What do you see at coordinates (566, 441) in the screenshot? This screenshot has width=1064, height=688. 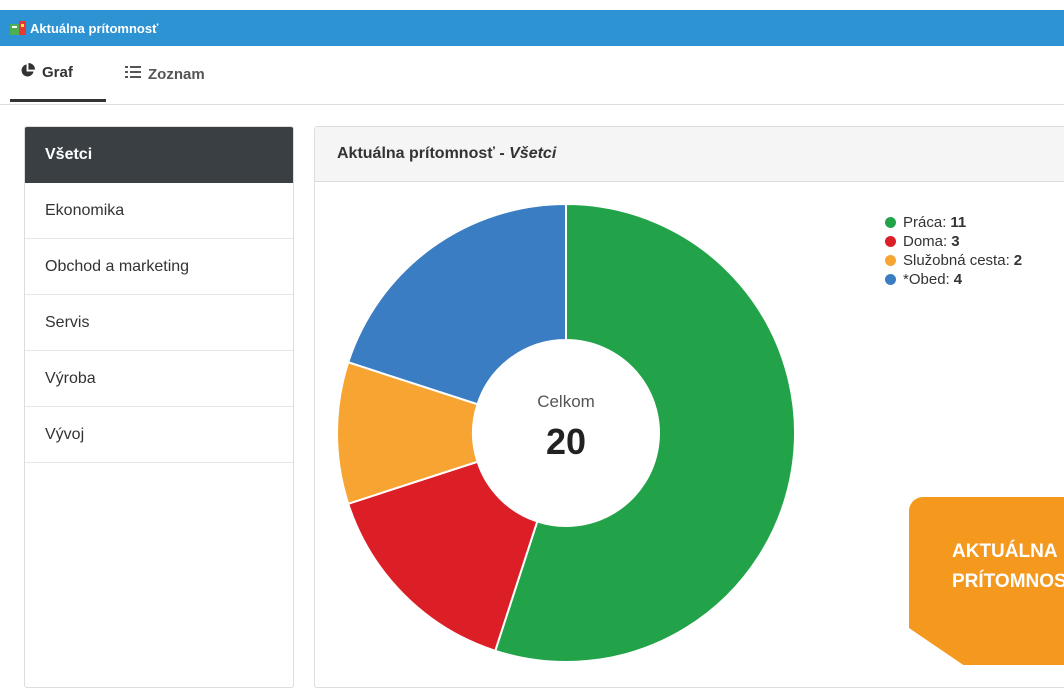 I see `center-total-value: 20` at bounding box center [566, 441].